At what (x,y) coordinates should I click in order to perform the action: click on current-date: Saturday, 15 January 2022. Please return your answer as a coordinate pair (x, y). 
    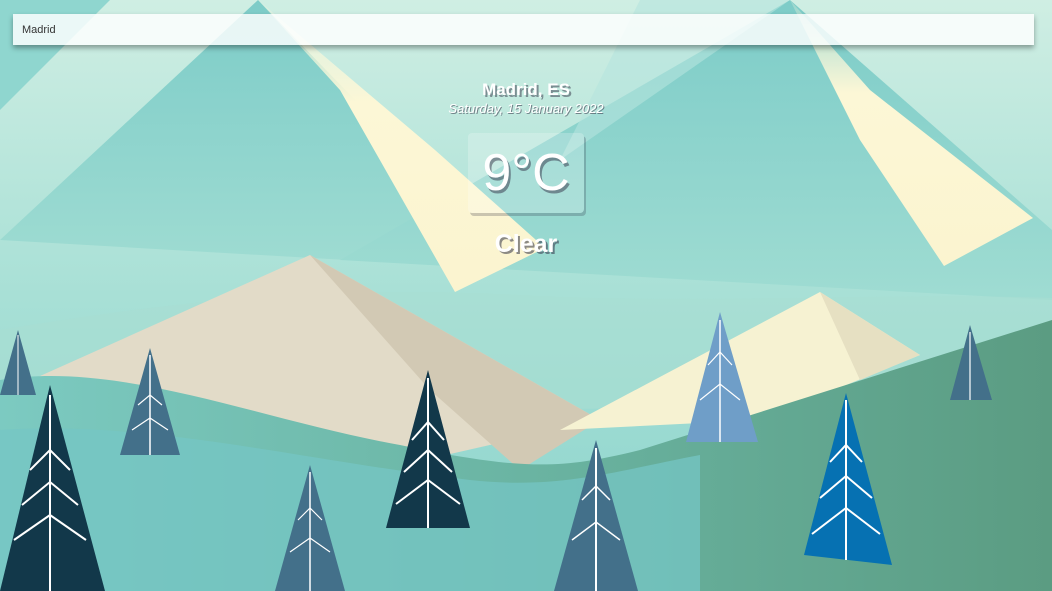
    Looking at the image, I should click on (526, 108).